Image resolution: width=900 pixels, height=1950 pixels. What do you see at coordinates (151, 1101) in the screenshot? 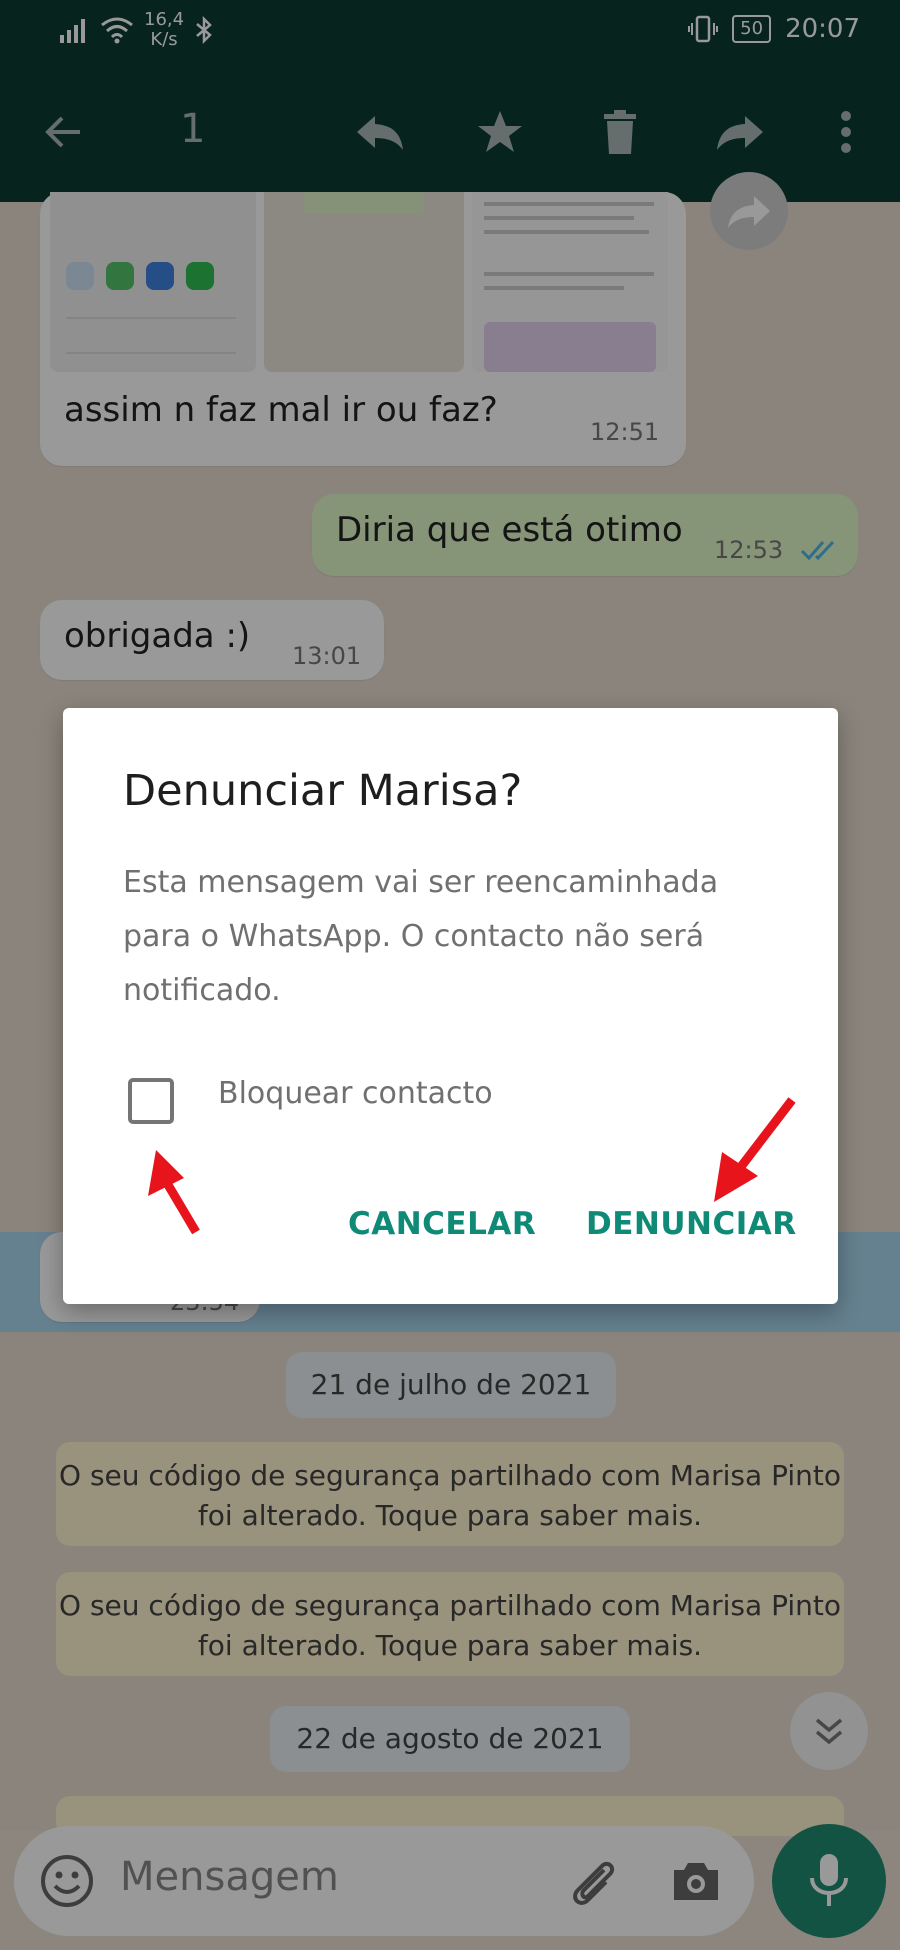
I see `block-contact-checkbox` at bounding box center [151, 1101].